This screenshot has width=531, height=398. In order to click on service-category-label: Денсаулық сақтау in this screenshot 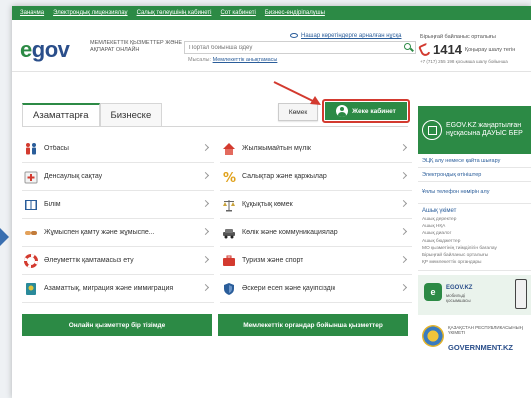, I will do `click(73, 176)`.